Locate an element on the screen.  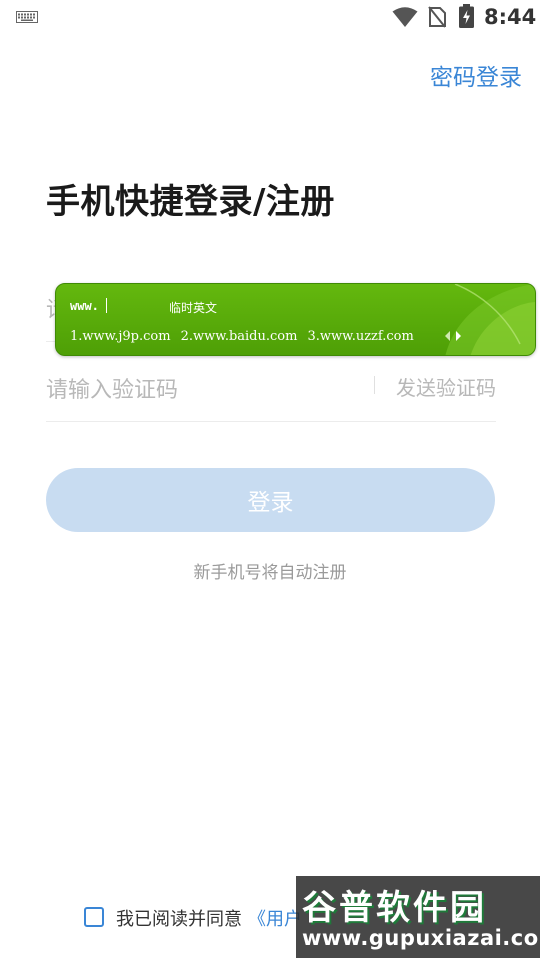
watermark: 谷普软件园 www.gupuxiazai.com is located at coordinates (418, 917).